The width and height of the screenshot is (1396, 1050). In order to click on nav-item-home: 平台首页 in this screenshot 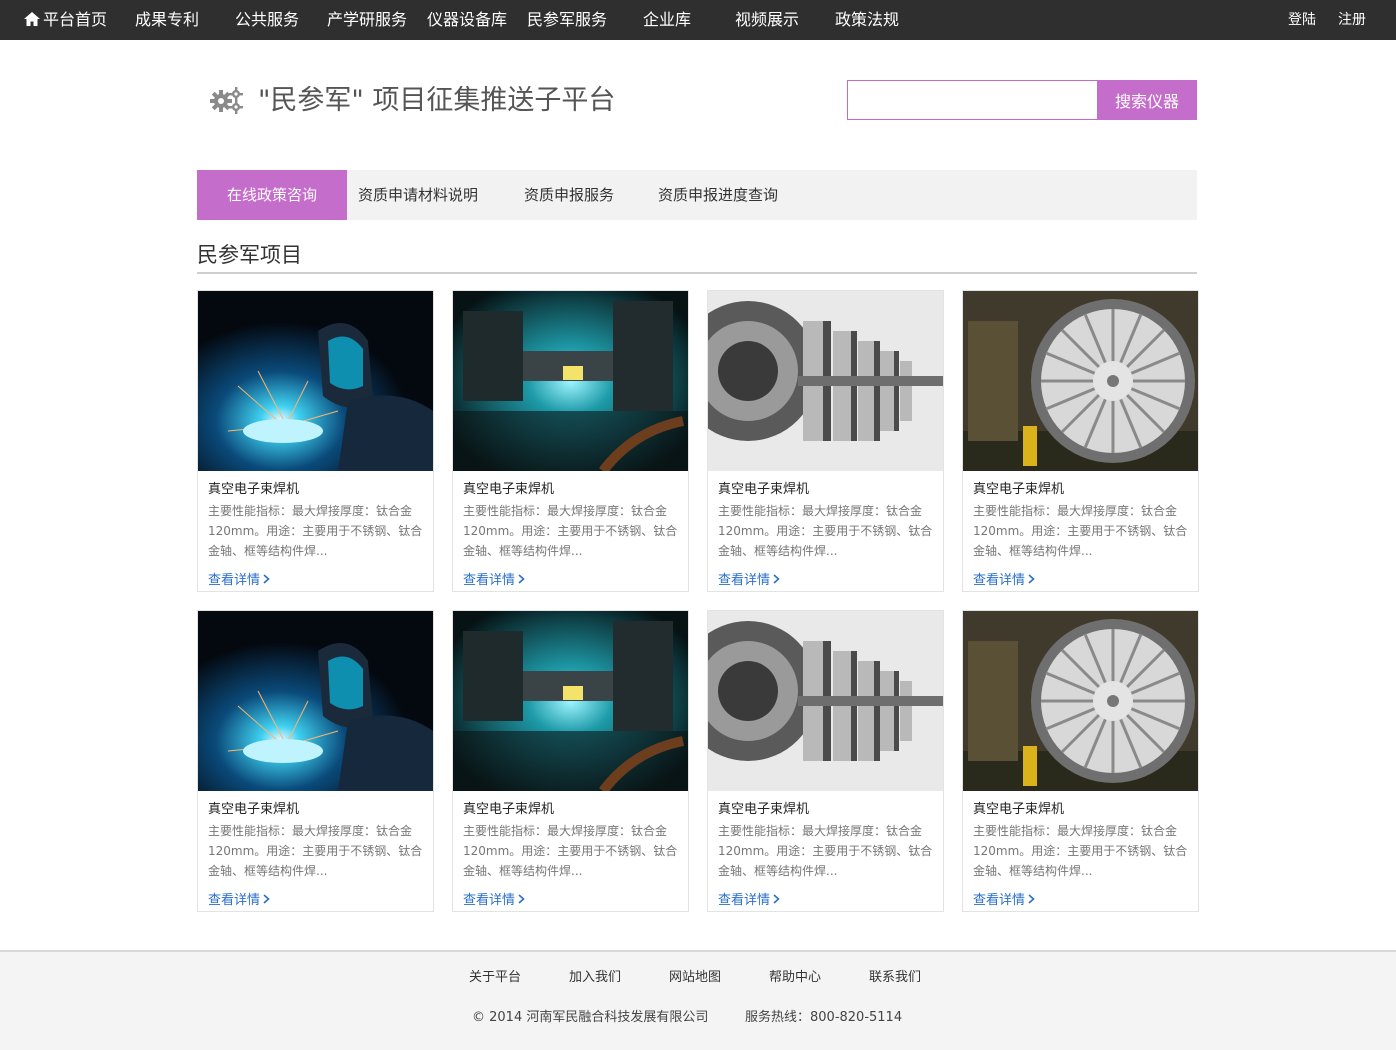, I will do `click(65, 20)`.